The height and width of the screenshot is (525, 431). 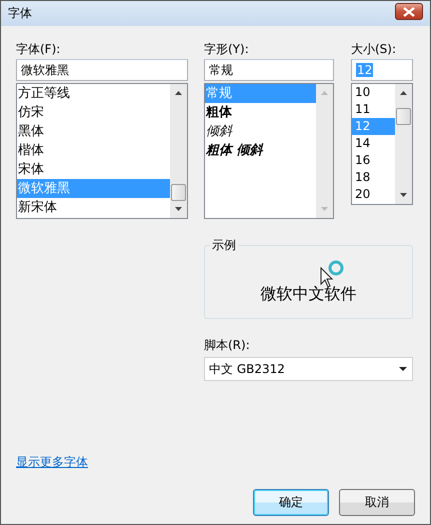 What do you see at coordinates (373, 194) in the screenshot?
I see `size-item: 20` at bounding box center [373, 194].